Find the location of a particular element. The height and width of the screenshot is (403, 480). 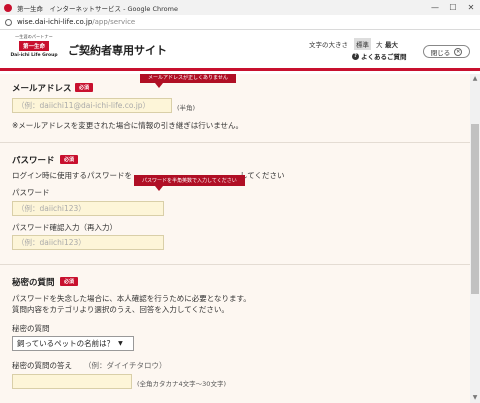

secret-question-select: 飼っているペットの名前は？ ▼ is located at coordinates (73, 343).